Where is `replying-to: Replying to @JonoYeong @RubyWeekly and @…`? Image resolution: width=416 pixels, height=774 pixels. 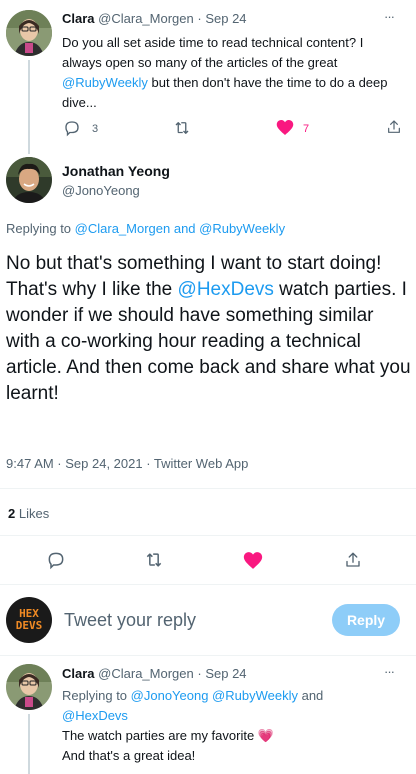 replying-to: Replying to @JonoYeong @RubyWeekly and @… is located at coordinates (193, 705).